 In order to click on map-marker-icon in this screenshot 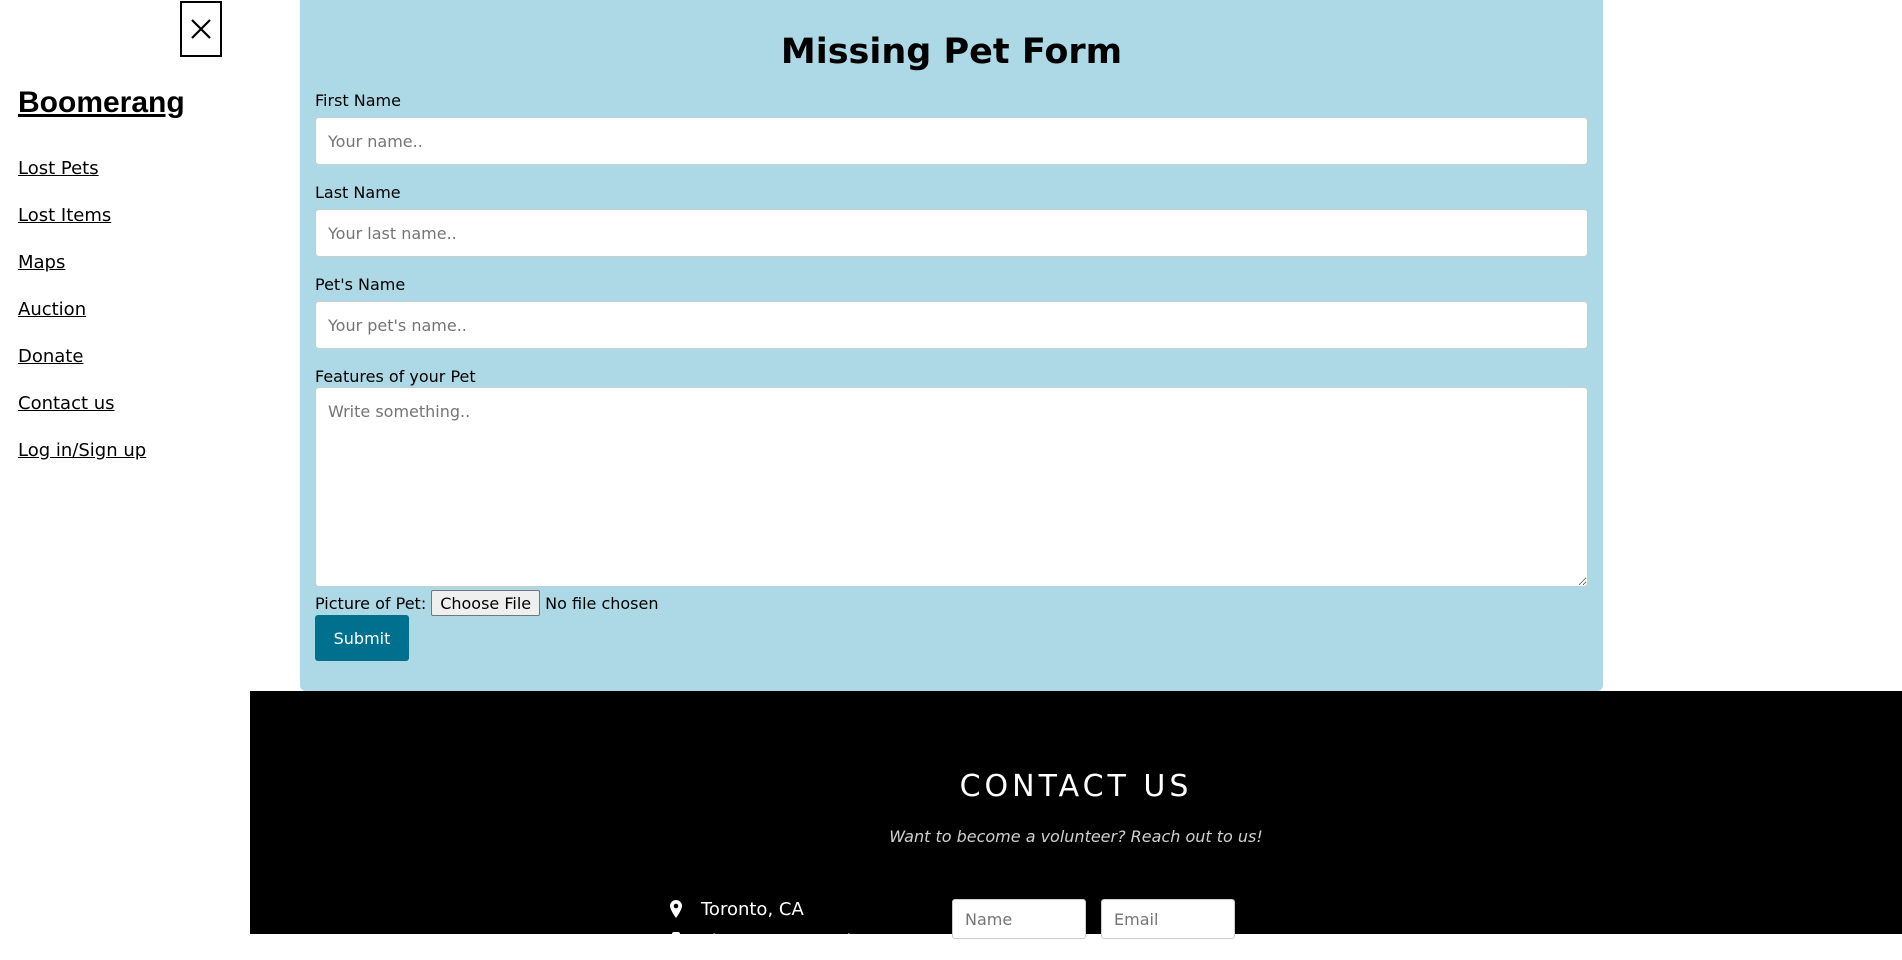, I will do `click(676, 909)`.